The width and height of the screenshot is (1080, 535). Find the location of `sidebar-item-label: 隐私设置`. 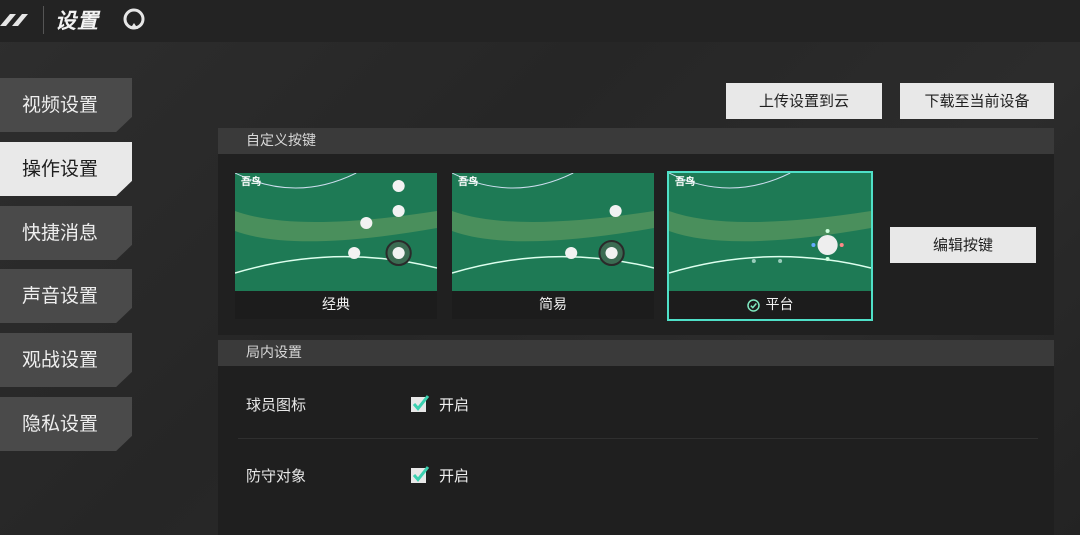

sidebar-item-label: 隐私设置 is located at coordinates (60, 424).